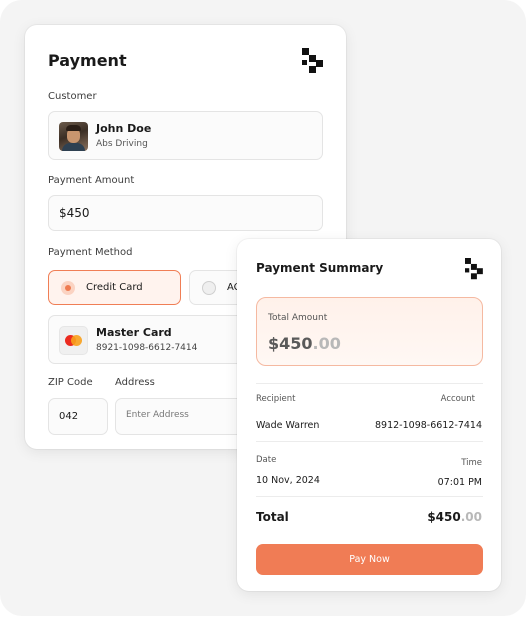 This screenshot has height=621, width=531. Describe the element at coordinates (134, 332) in the screenshot. I see `card-name: Master Card` at that location.